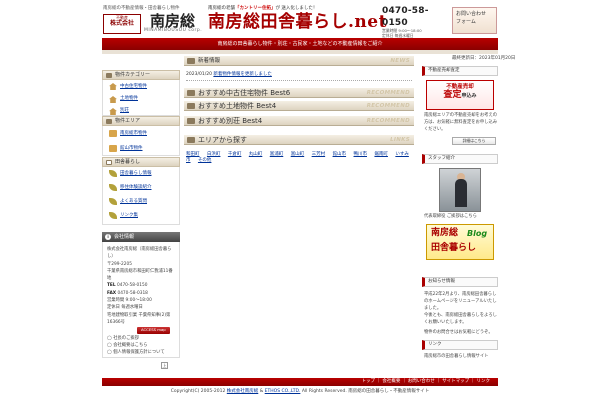  What do you see at coordinates (141, 148) in the screenshot?
I see `area-item-tateyama: 館山市物件` at bounding box center [141, 148].